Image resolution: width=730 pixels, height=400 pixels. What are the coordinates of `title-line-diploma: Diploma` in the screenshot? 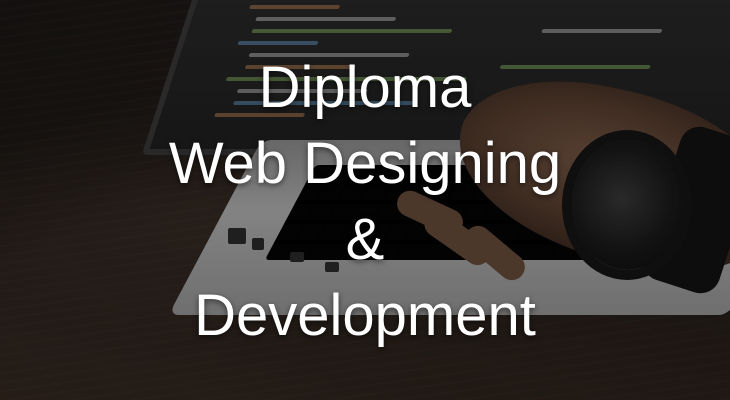 It's located at (365, 87).